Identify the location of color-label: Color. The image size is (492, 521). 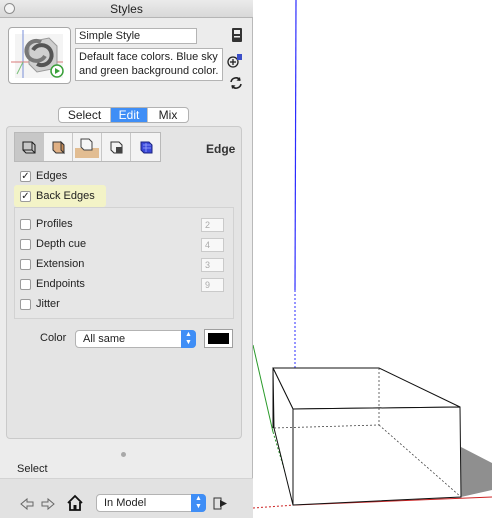
(53, 338).